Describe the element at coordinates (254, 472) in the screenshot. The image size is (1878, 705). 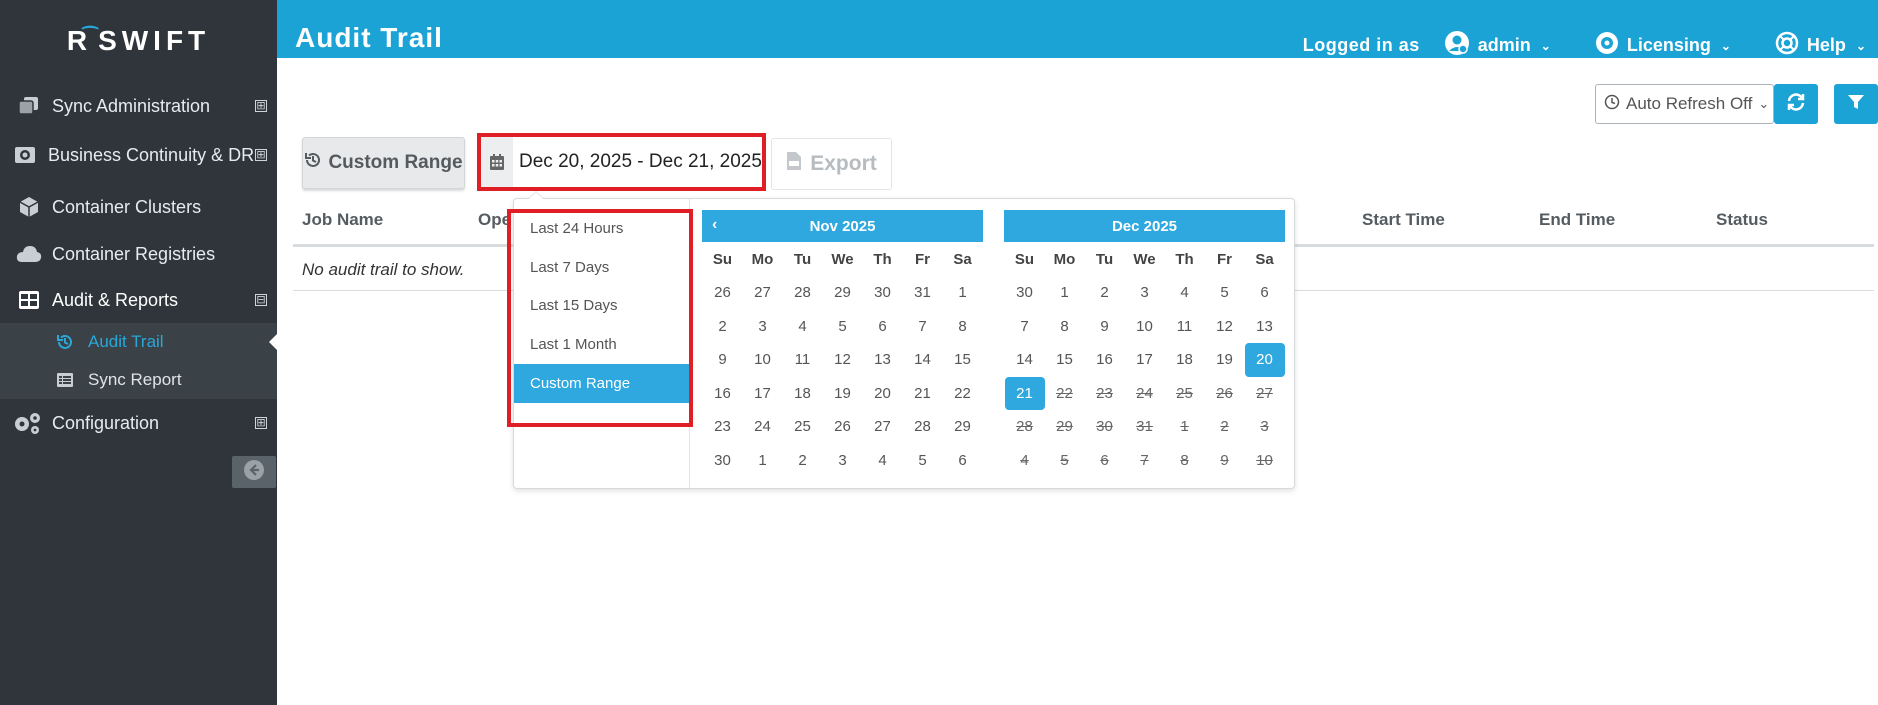
I see `sidebar-collapse-button` at that location.